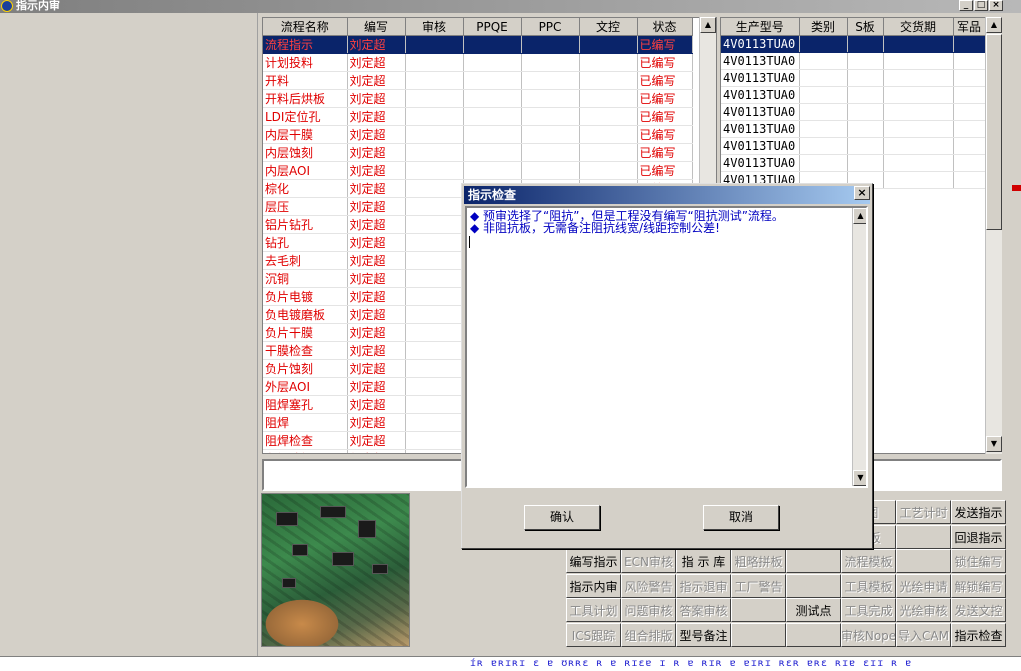 The image size is (1021, 671). Describe the element at coordinates (703, 610) in the screenshot. I see `toolbar-button-r5c3: 答案审核` at that location.